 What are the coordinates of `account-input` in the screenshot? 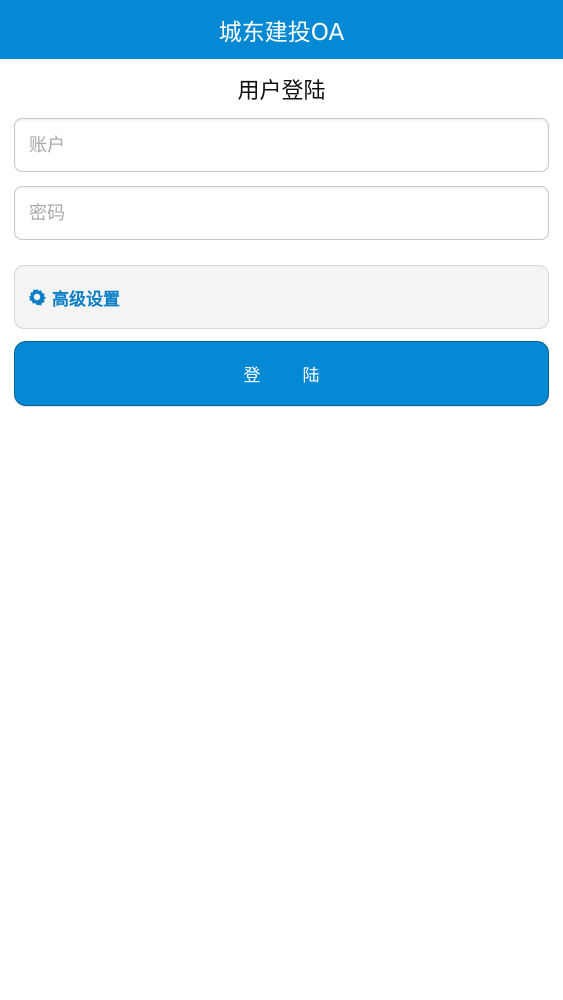 It's located at (281, 145).